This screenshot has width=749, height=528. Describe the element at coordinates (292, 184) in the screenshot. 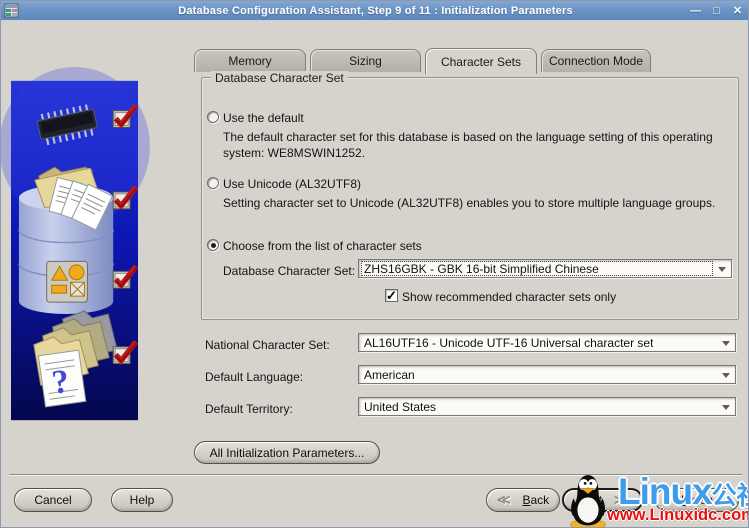

I see `radio-use-unicode-label: Use Unicode (AL32UTF8)` at that location.